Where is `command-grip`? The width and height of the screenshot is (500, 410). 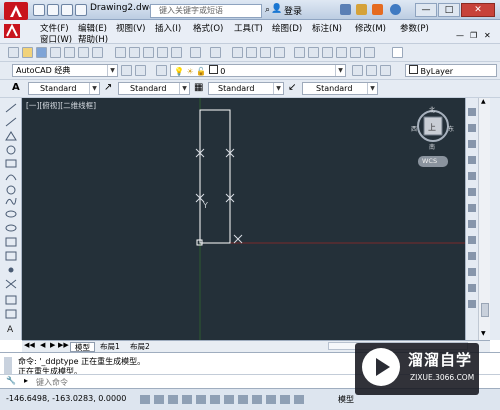 command-grip is located at coordinates (8, 366).